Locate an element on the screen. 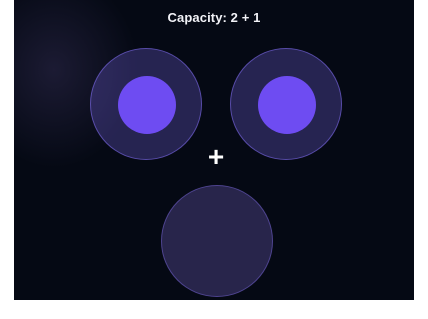 Image resolution: width=428 pixels, height=319 pixels. bottom-gutter is located at coordinates (214, 309).